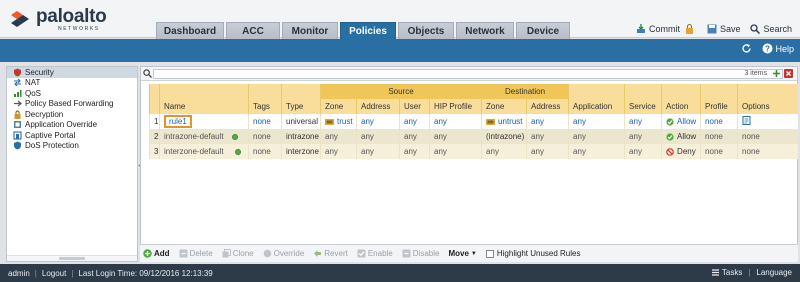 Image resolution: width=800 pixels, height=282 pixels. What do you see at coordinates (283, 253) in the screenshot?
I see `override-button: Override` at bounding box center [283, 253].